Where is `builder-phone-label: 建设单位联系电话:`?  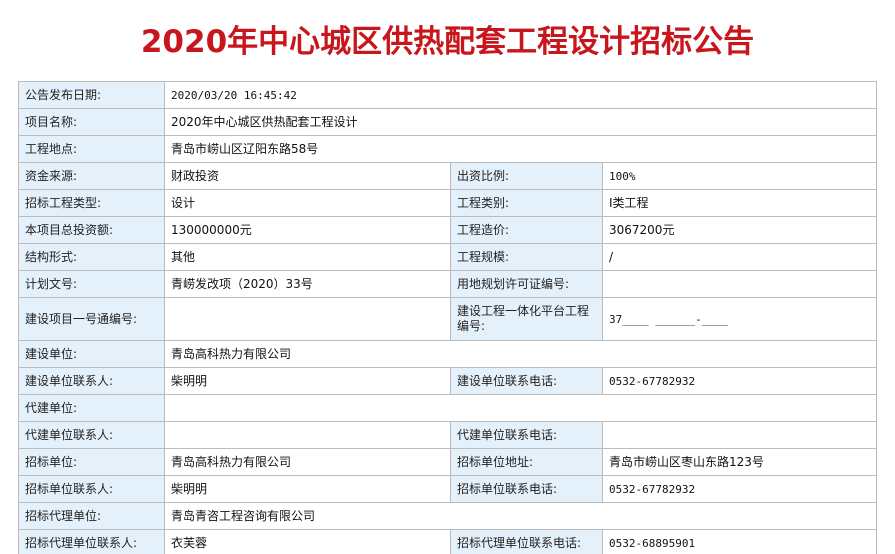 builder-phone-label: 建设单位联系电话: is located at coordinates (526, 381).